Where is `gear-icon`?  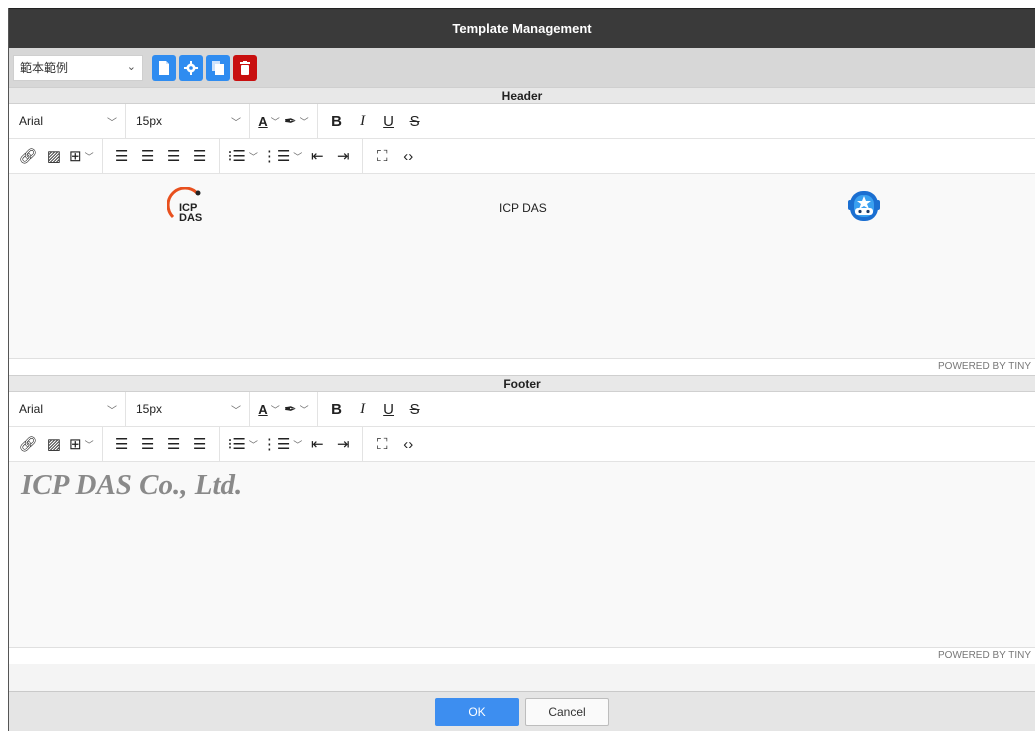 gear-icon is located at coordinates (191, 67).